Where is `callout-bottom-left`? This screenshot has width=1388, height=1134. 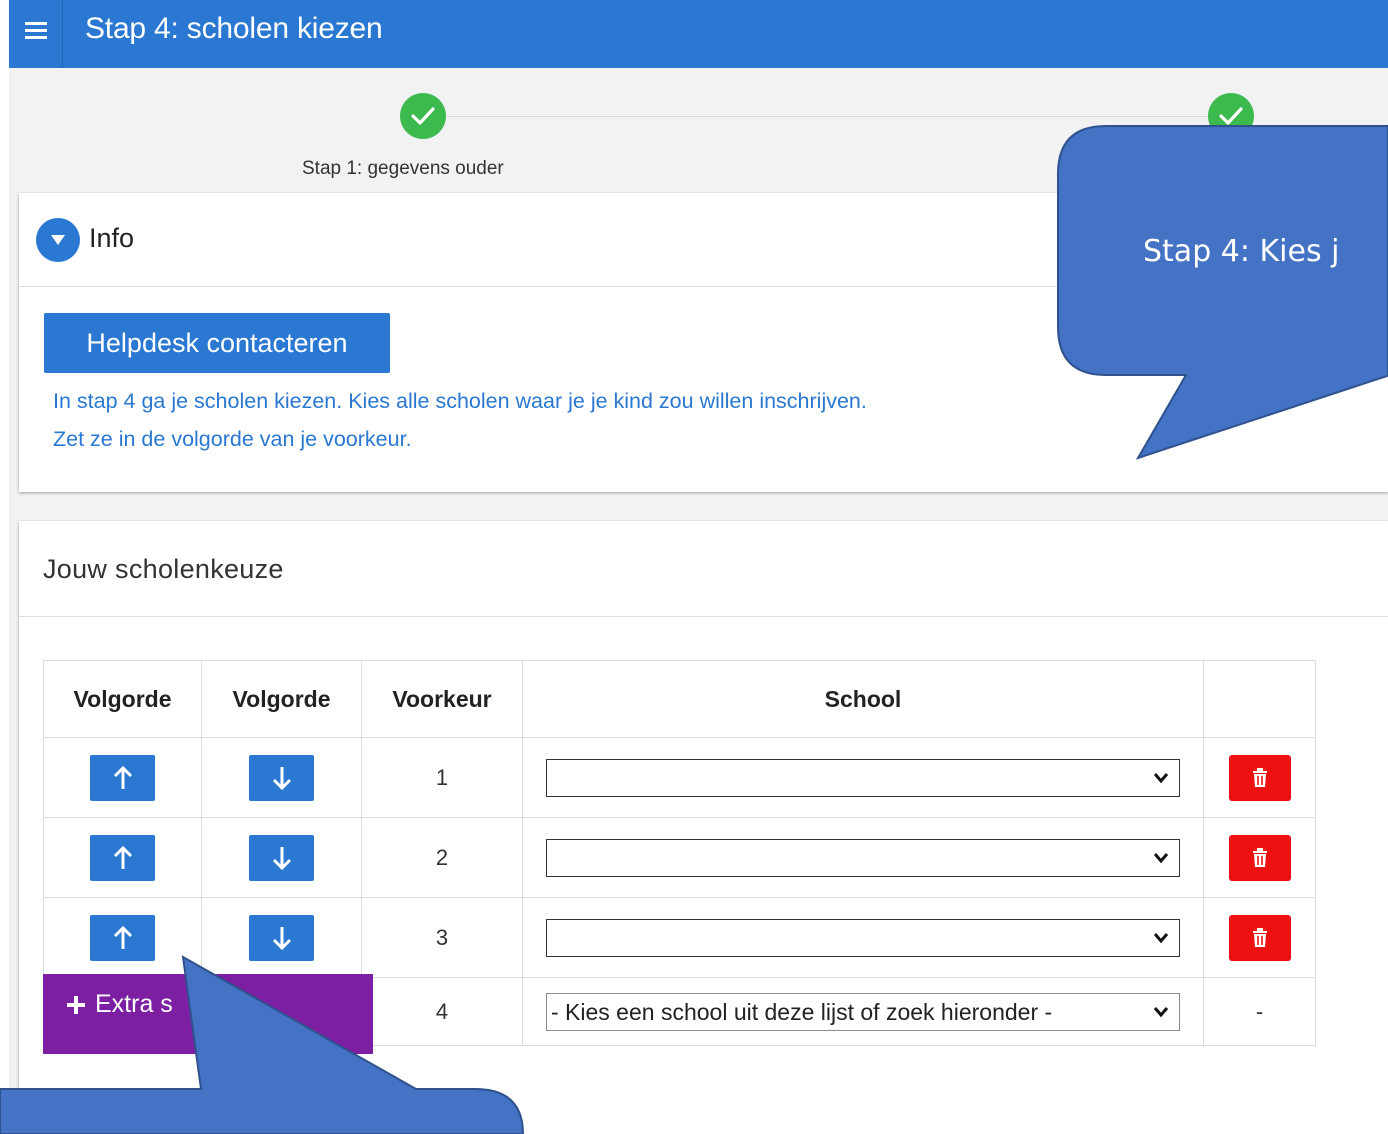
callout-bottom-left is located at coordinates (262, 1044).